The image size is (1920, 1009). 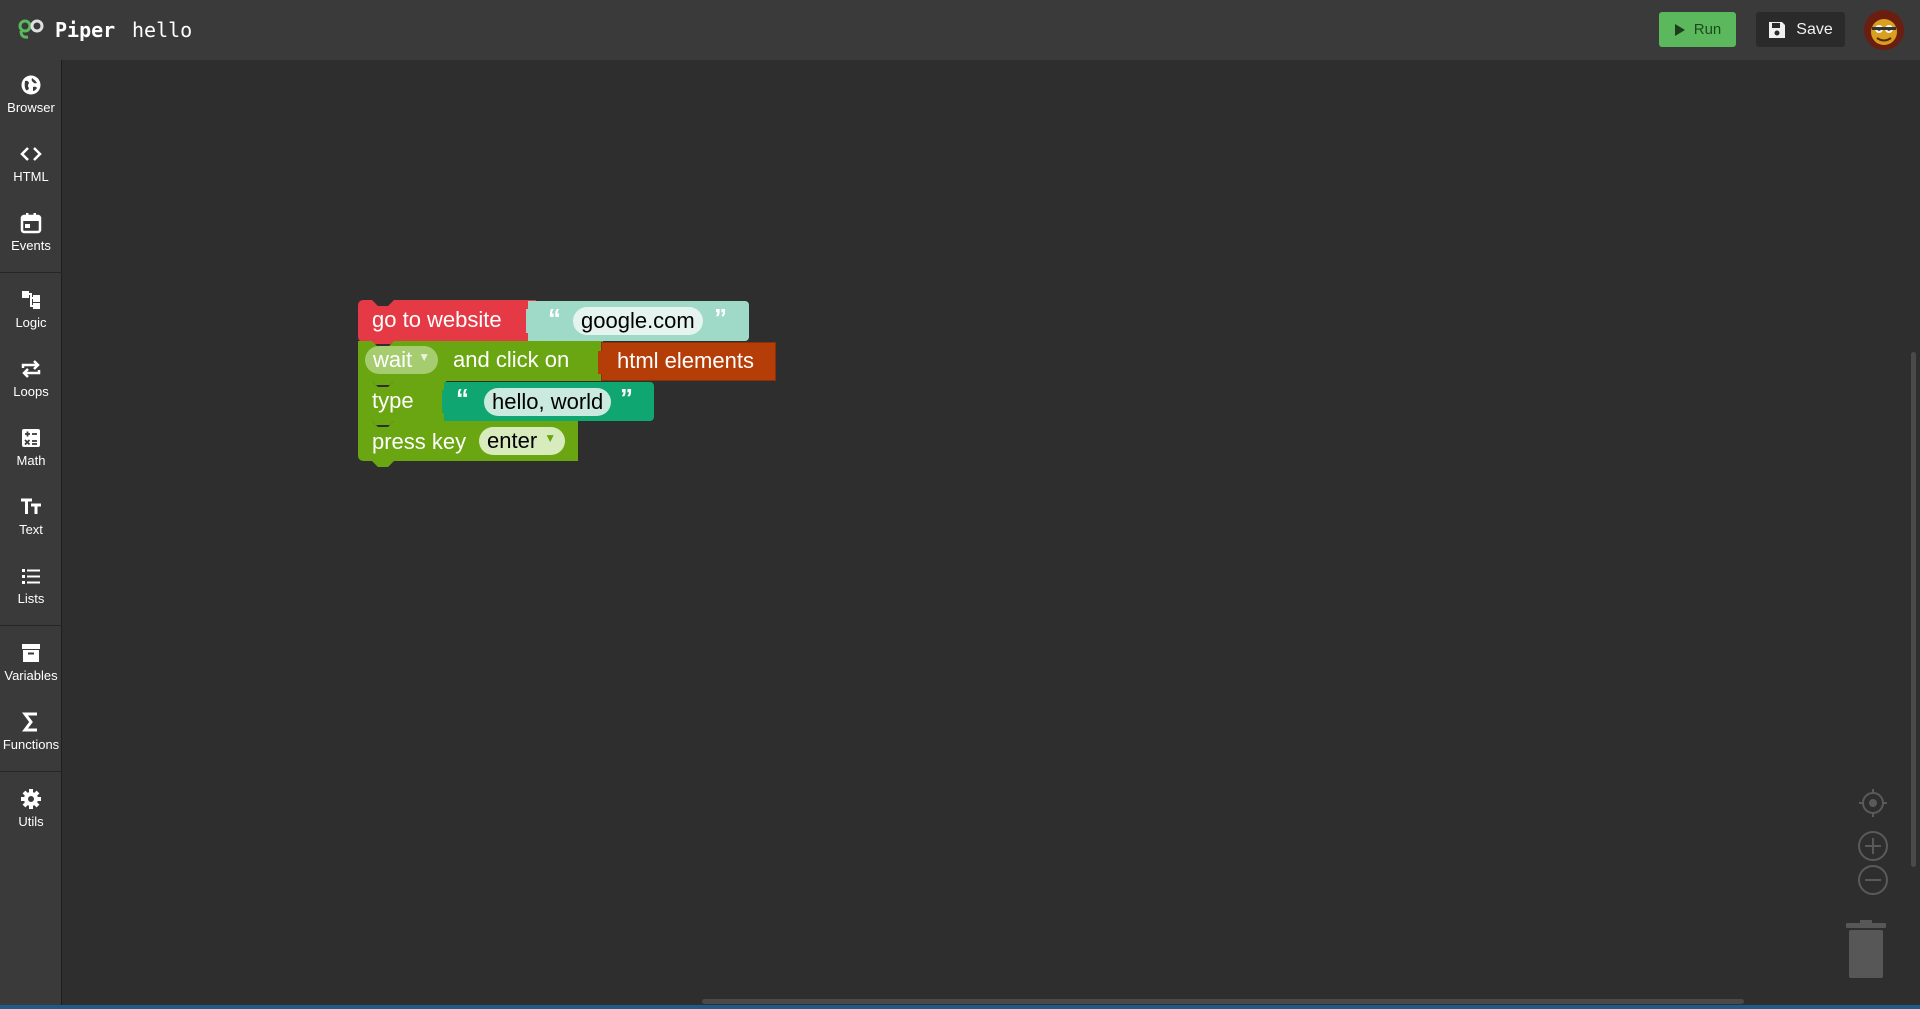 I want to click on text-icon, so click(x=31, y=506).